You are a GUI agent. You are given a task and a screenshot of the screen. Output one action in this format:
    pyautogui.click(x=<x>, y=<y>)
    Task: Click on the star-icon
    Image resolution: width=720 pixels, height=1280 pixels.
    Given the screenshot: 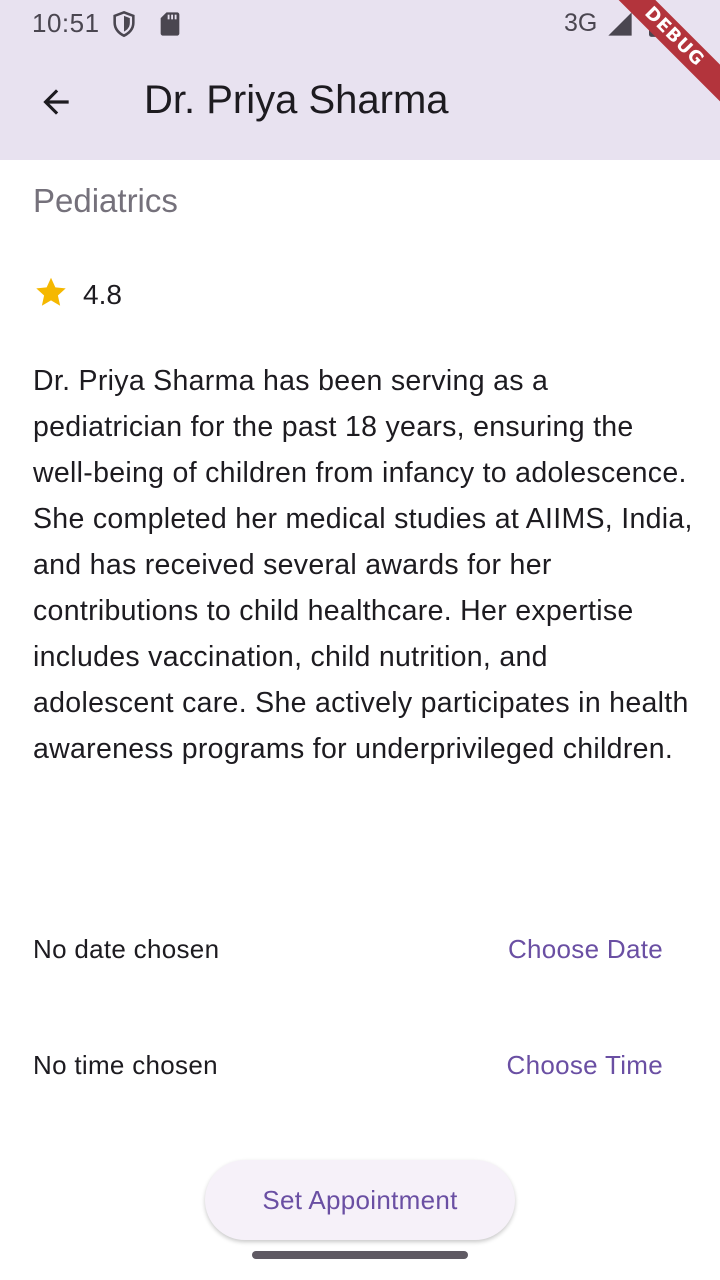 What is the action you would take?
    pyautogui.click(x=51, y=294)
    